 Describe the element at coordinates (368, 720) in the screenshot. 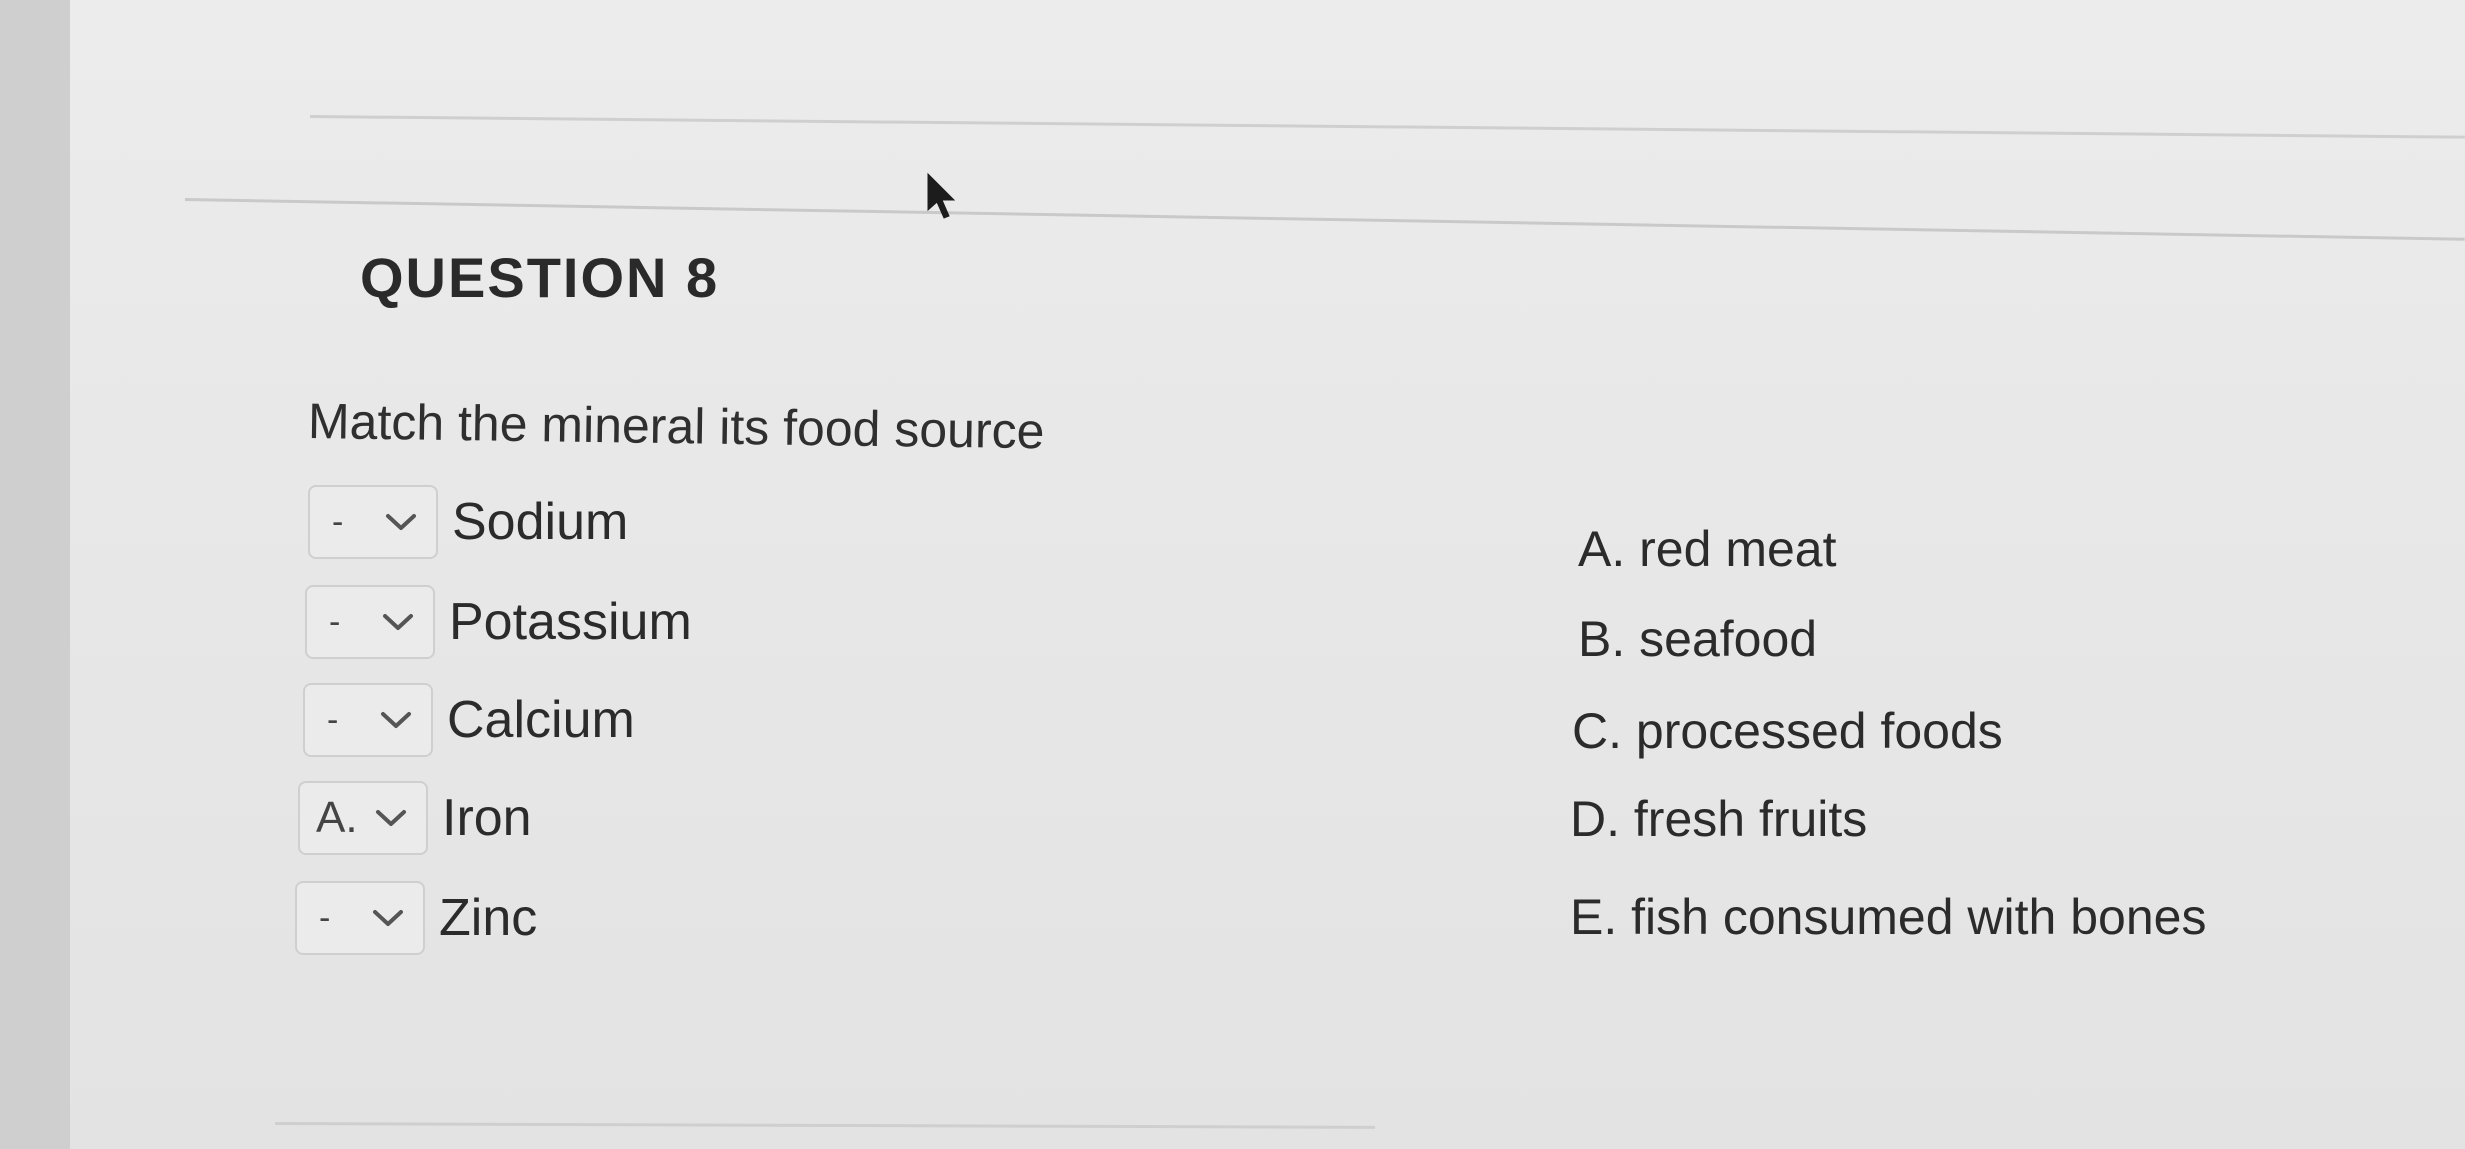

I see `answer-select-calcium: -` at that location.